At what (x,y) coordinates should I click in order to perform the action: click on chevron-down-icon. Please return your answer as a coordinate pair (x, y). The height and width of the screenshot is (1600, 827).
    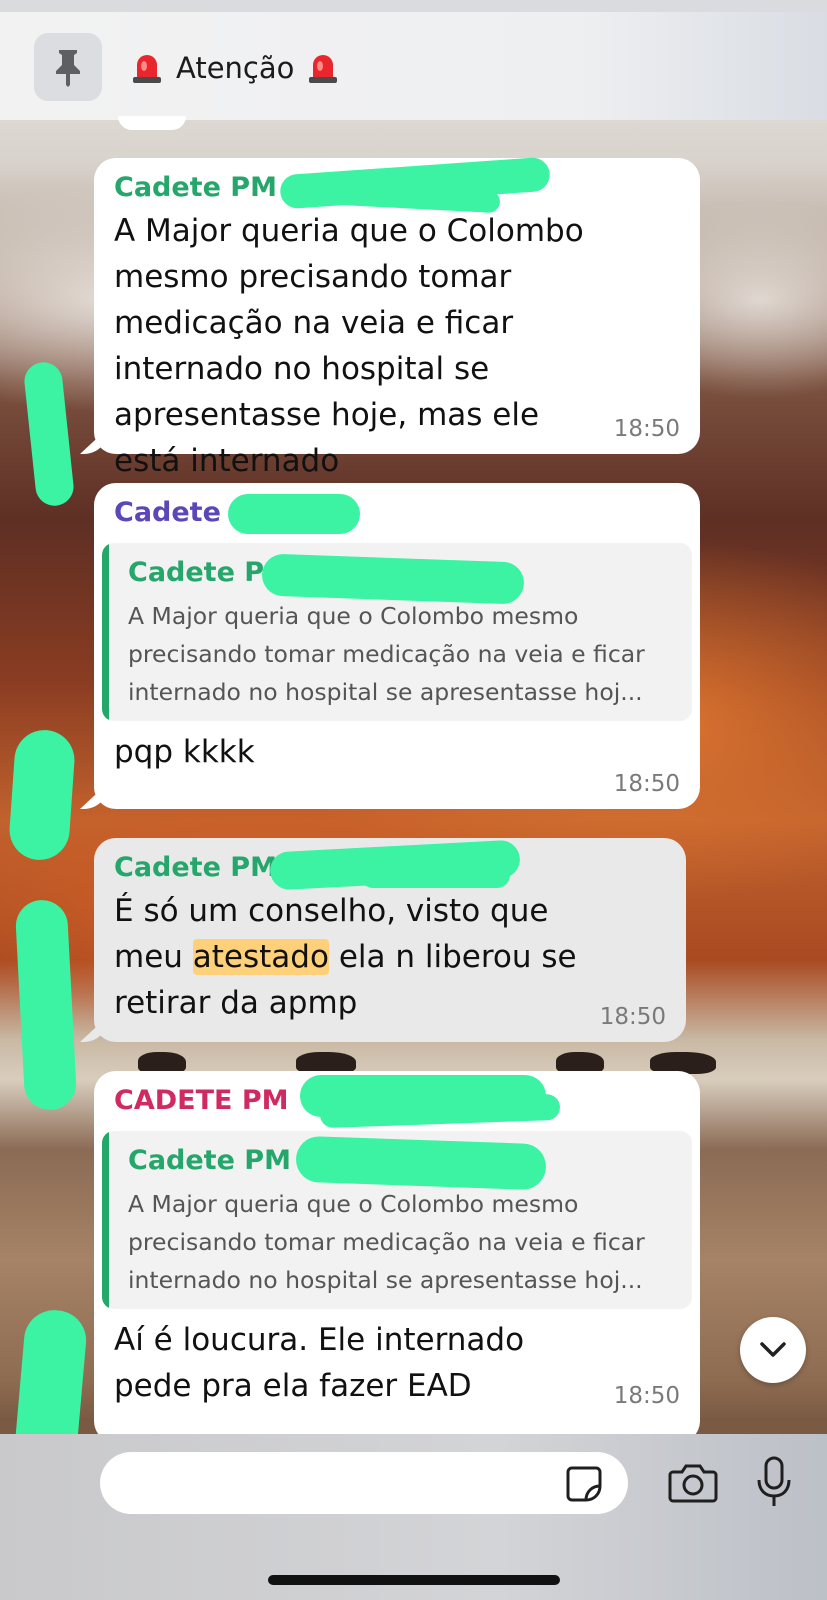
    Looking at the image, I should click on (773, 1349).